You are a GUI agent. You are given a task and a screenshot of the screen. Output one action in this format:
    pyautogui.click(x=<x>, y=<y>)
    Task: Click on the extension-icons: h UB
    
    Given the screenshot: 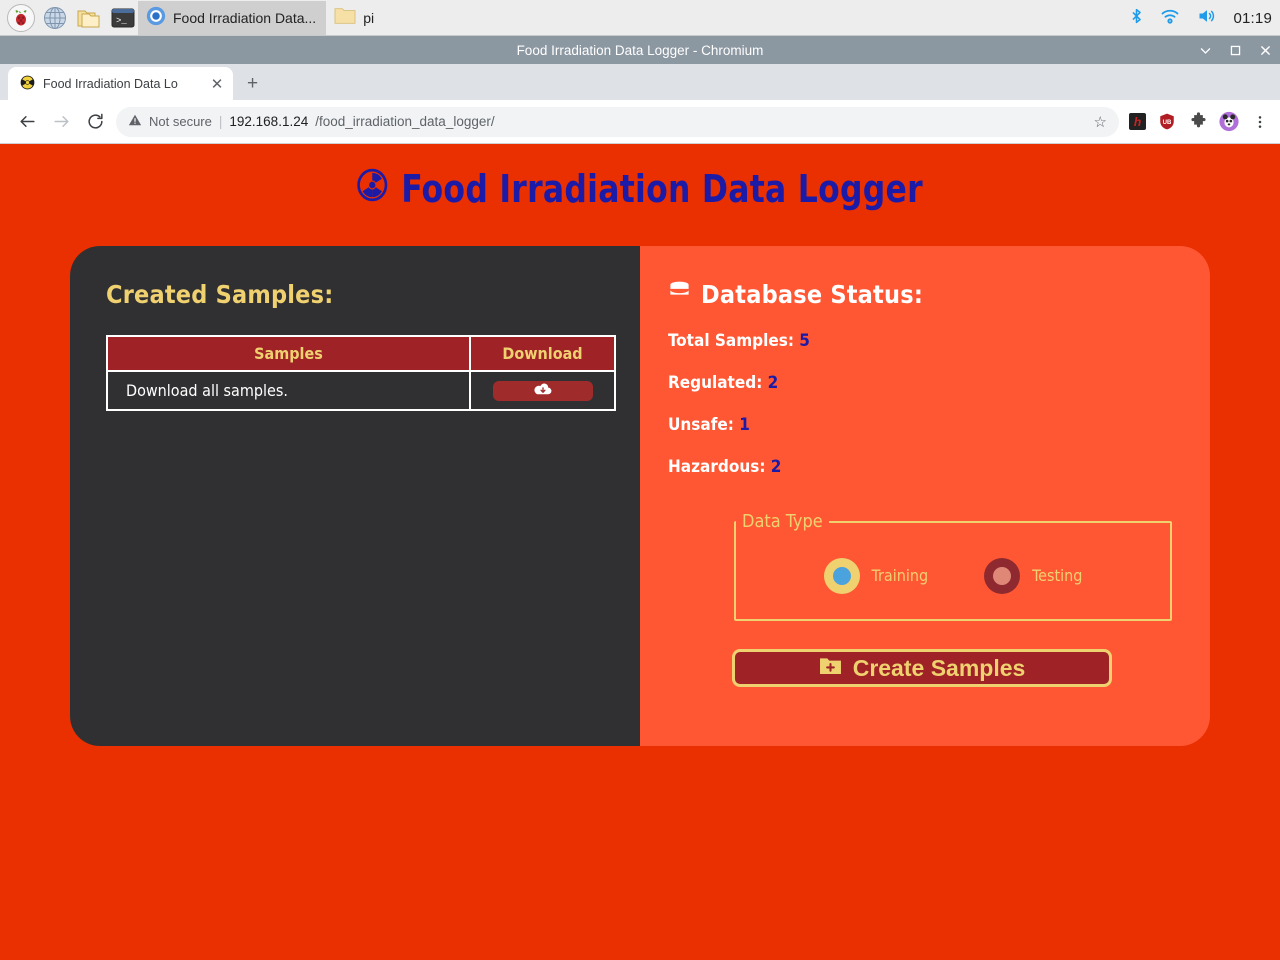 What is the action you would take?
    pyautogui.click(x=1197, y=121)
    